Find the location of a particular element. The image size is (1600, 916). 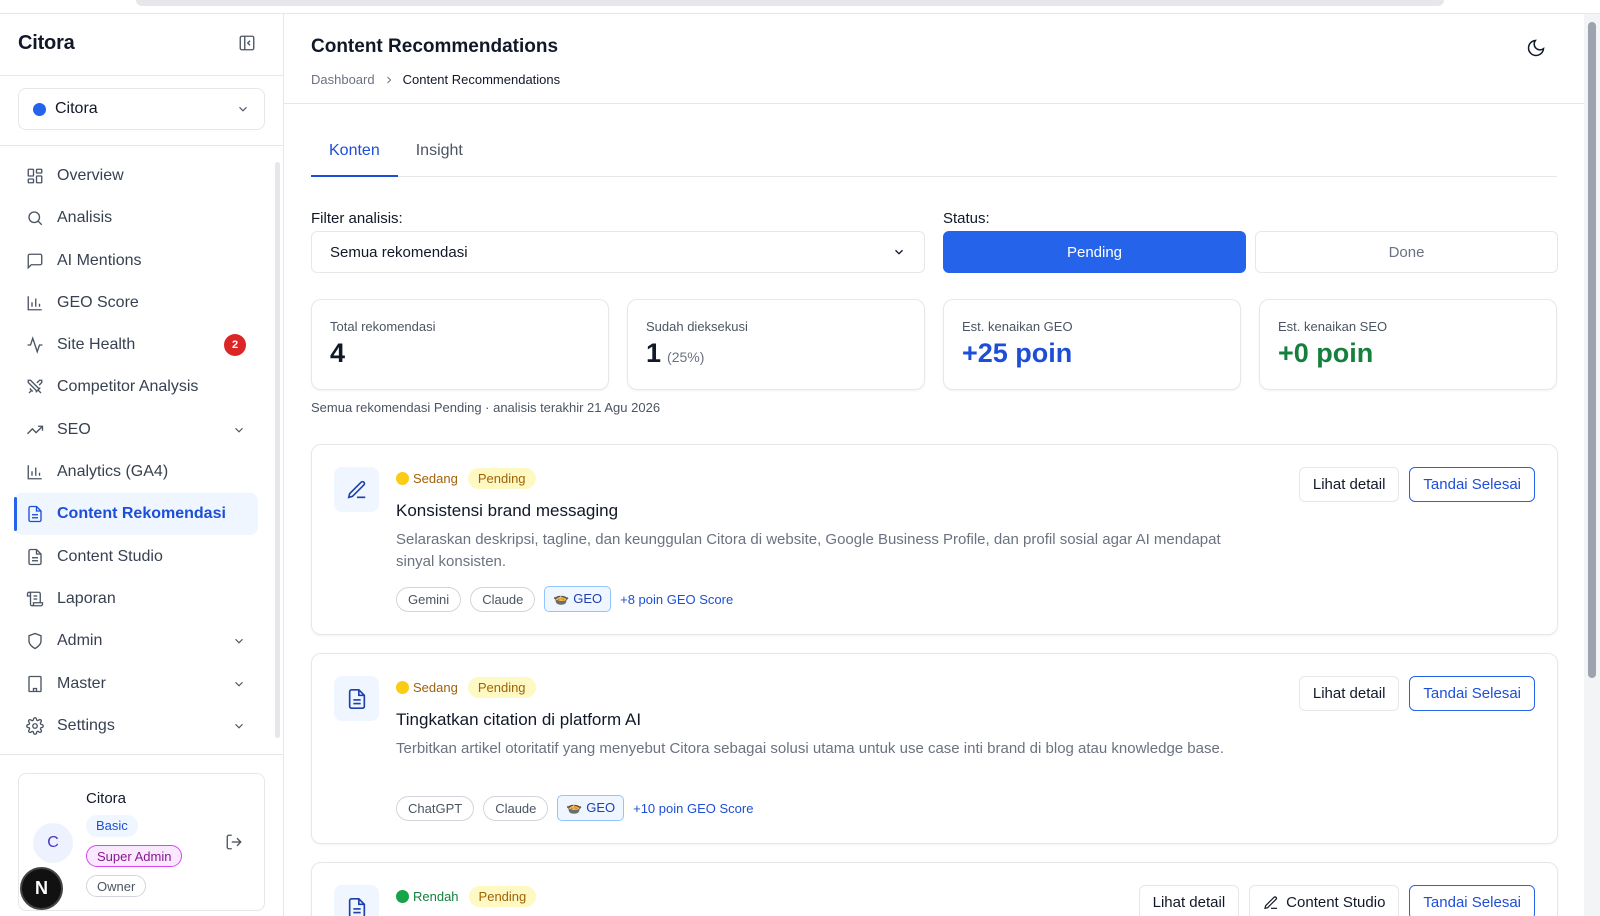

page-scrollbar-thumb is located at coordinates (1592, 350).